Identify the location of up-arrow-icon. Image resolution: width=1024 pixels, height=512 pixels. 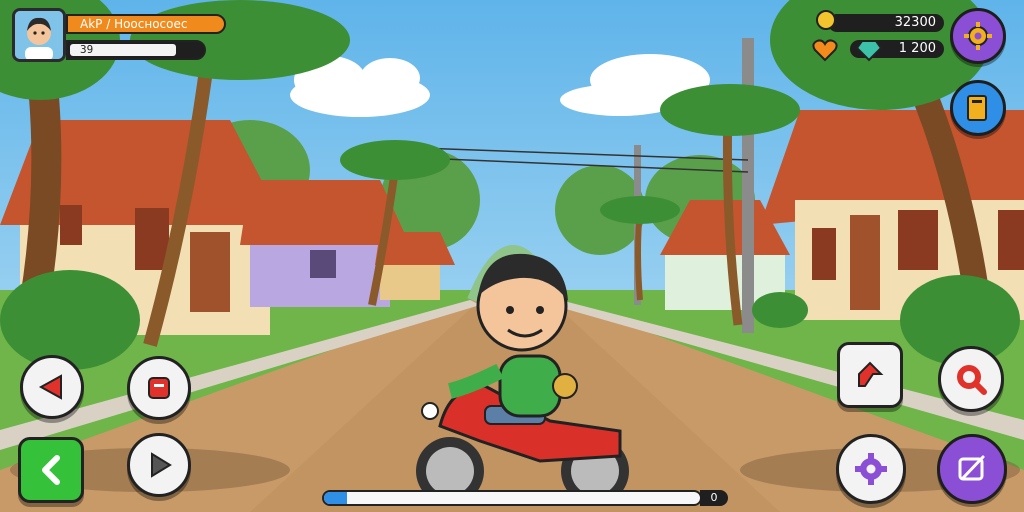
(871, 374).